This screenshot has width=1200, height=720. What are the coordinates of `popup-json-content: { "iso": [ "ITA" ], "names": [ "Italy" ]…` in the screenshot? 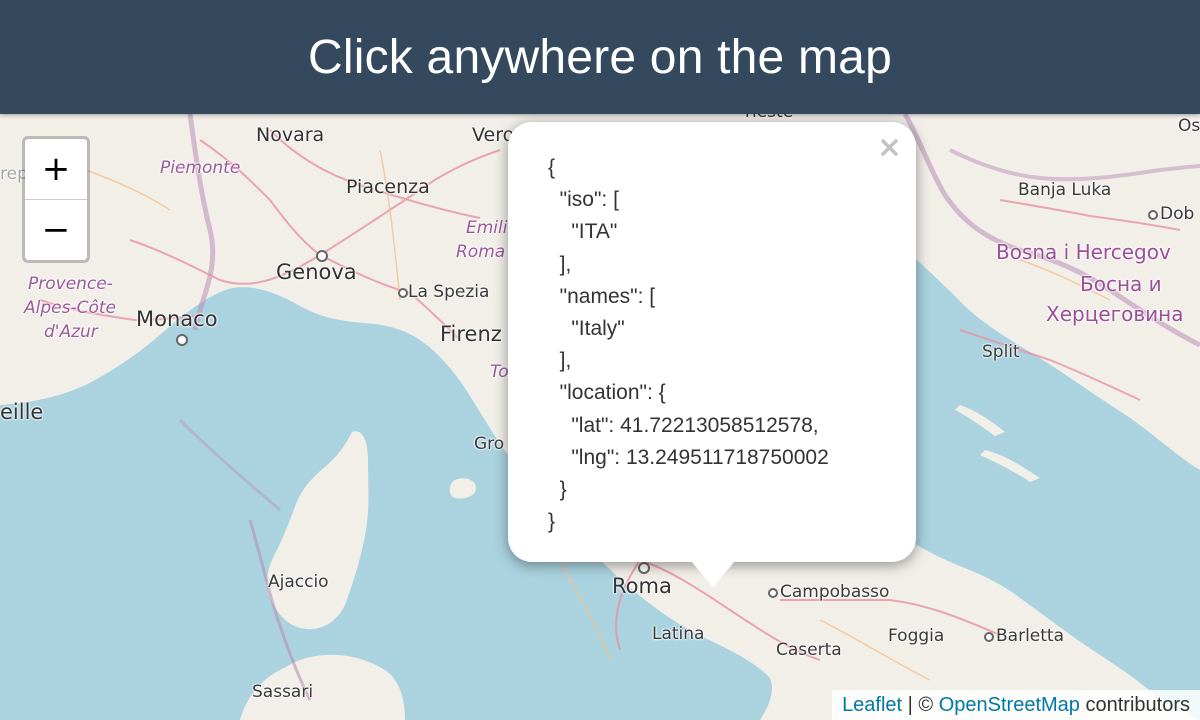 It's located at (688, 345).